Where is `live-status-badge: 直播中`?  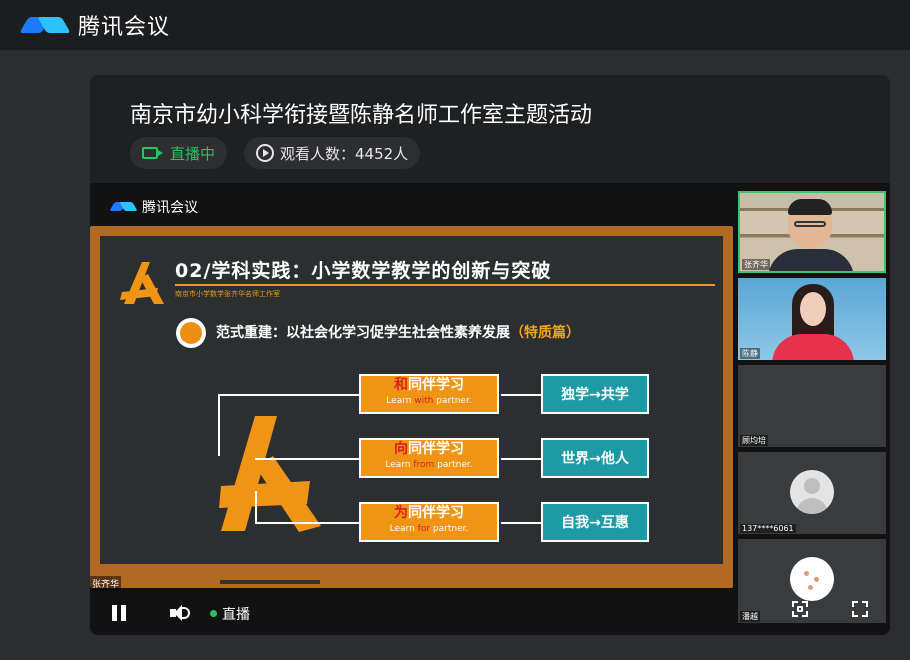 live-status-badge: 直播中 is located at coordinates (179, 153).